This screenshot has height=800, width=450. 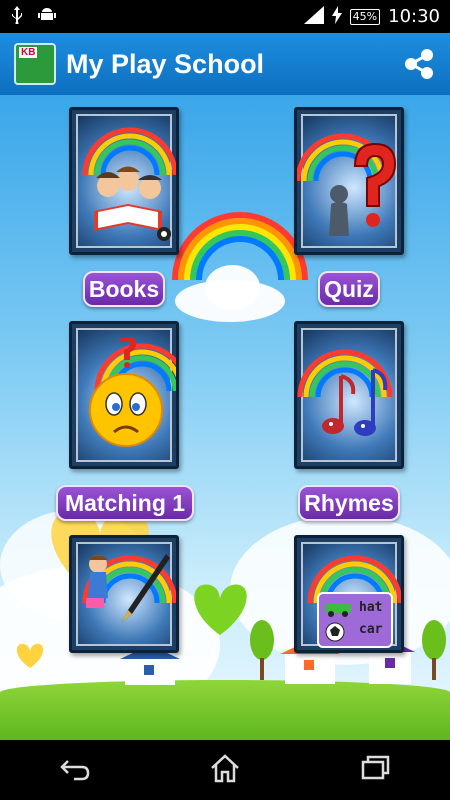 I want to click on books-card, so click(x=124, y=181).